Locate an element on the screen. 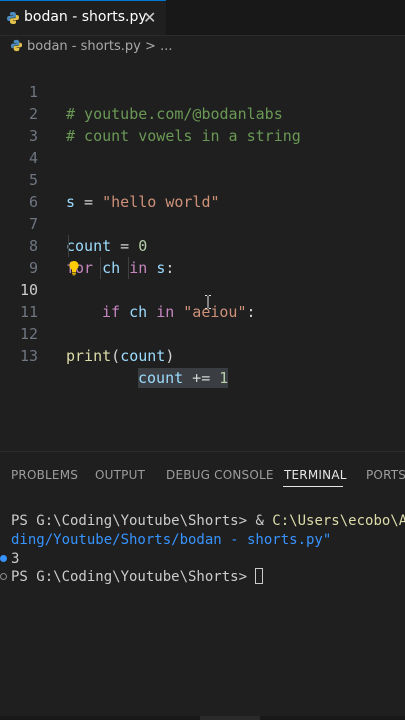 Image resolution: width=405 pixels, height=720 pixels. lightbulb-icon is located at coordinates (74, 268).